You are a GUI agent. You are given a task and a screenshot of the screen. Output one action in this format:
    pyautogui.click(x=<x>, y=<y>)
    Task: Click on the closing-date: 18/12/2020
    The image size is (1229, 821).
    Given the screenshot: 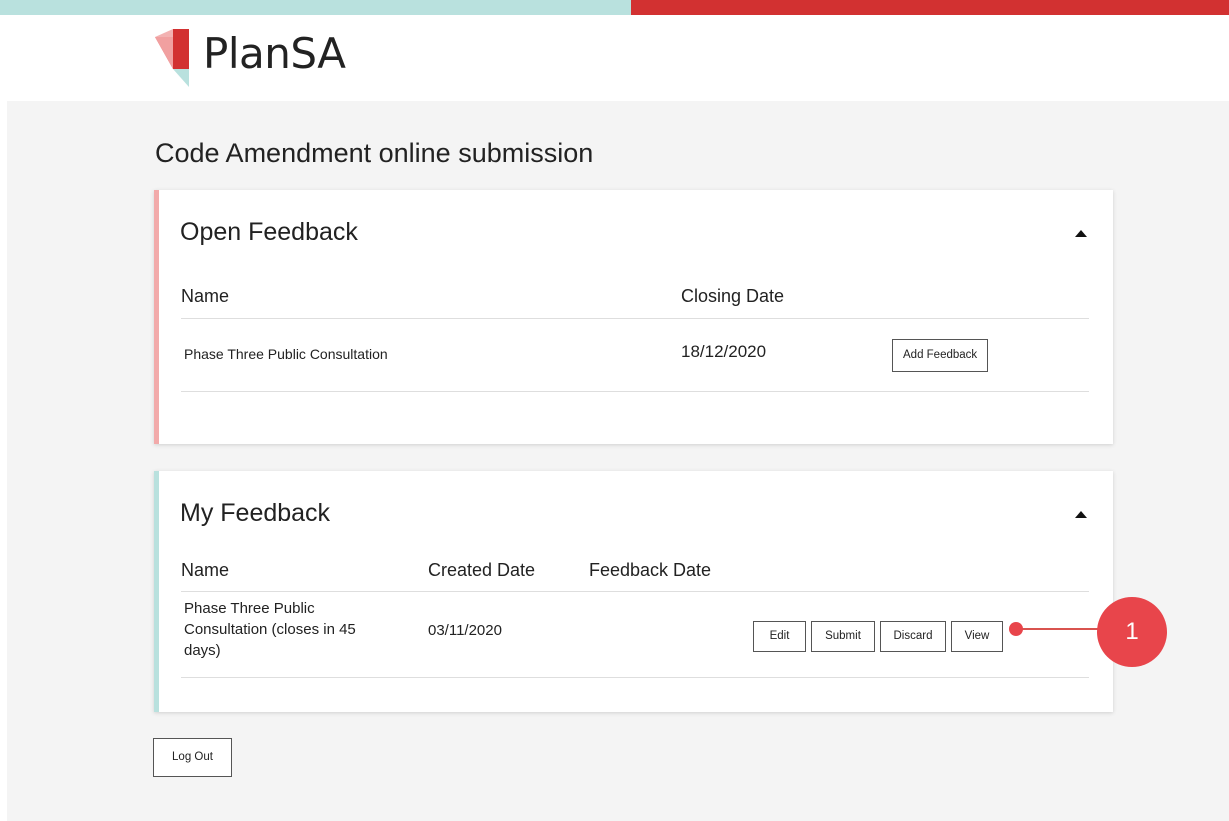 What is the action you would take?
    pyautogui.click(x=724, y=351)
    